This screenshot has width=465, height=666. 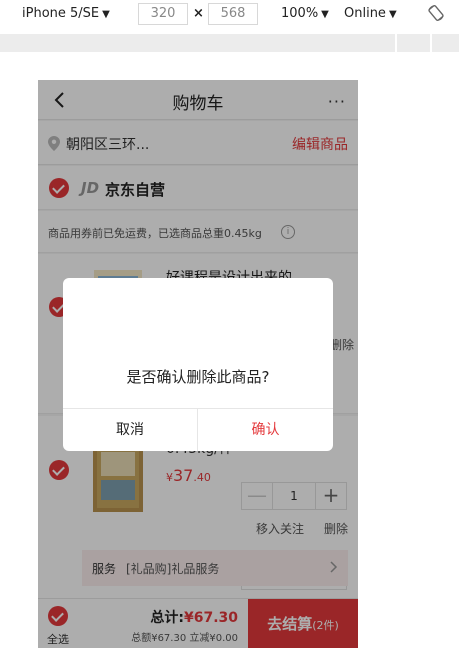 I want to click on zoom-value: 100%, so click(x=300, y=13).